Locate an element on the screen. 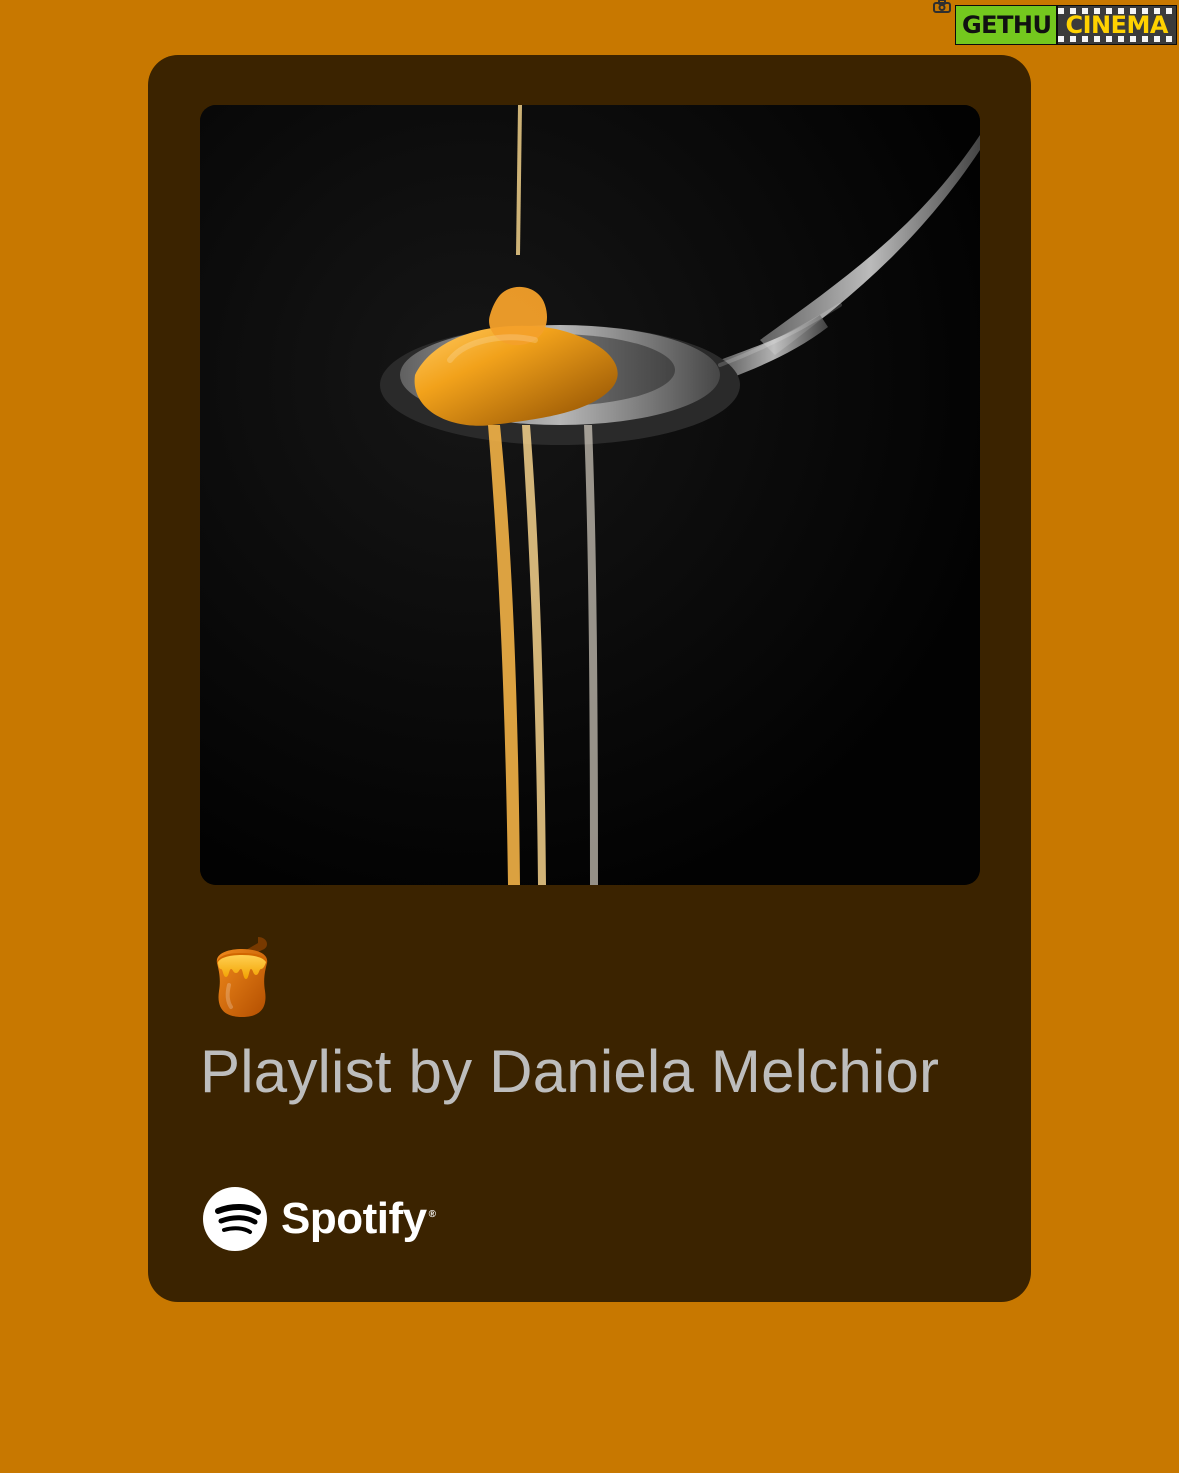 The image size is (1179, 1473). camera-icon is located at coordinates (941, 6).